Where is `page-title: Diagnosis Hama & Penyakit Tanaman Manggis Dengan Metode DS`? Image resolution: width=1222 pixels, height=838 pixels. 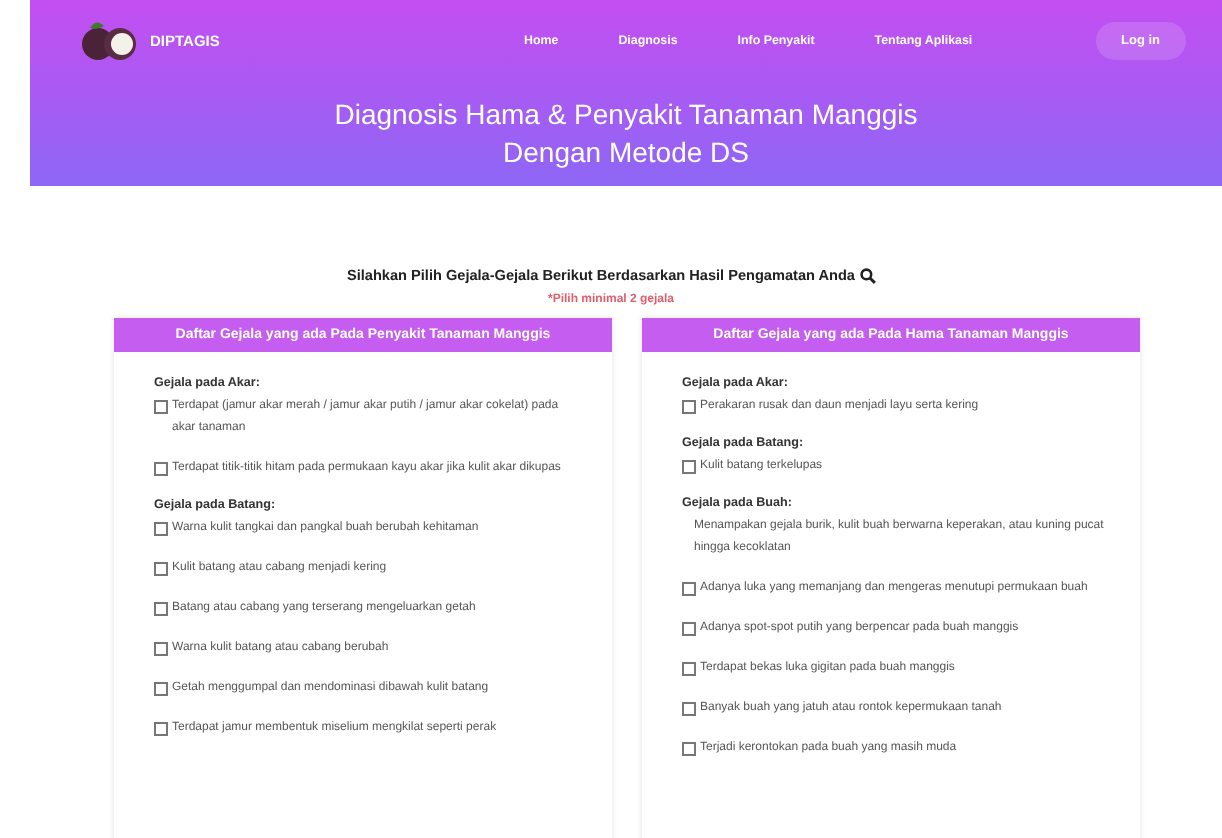 page-title: Diagnosis Hama & Penyakit Tanaman Manggis Dengan Metode DS is located at coordinates (626, 134).